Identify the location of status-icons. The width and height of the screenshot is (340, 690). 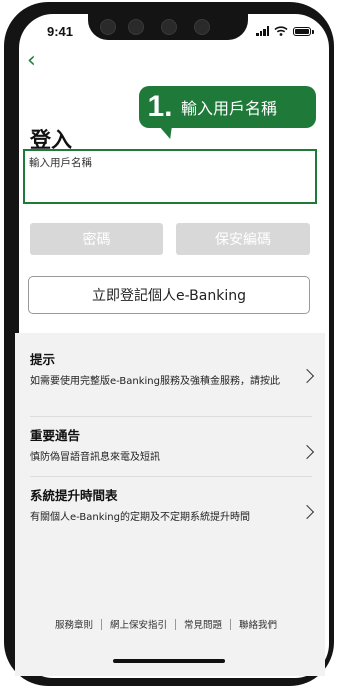
(285, 31).